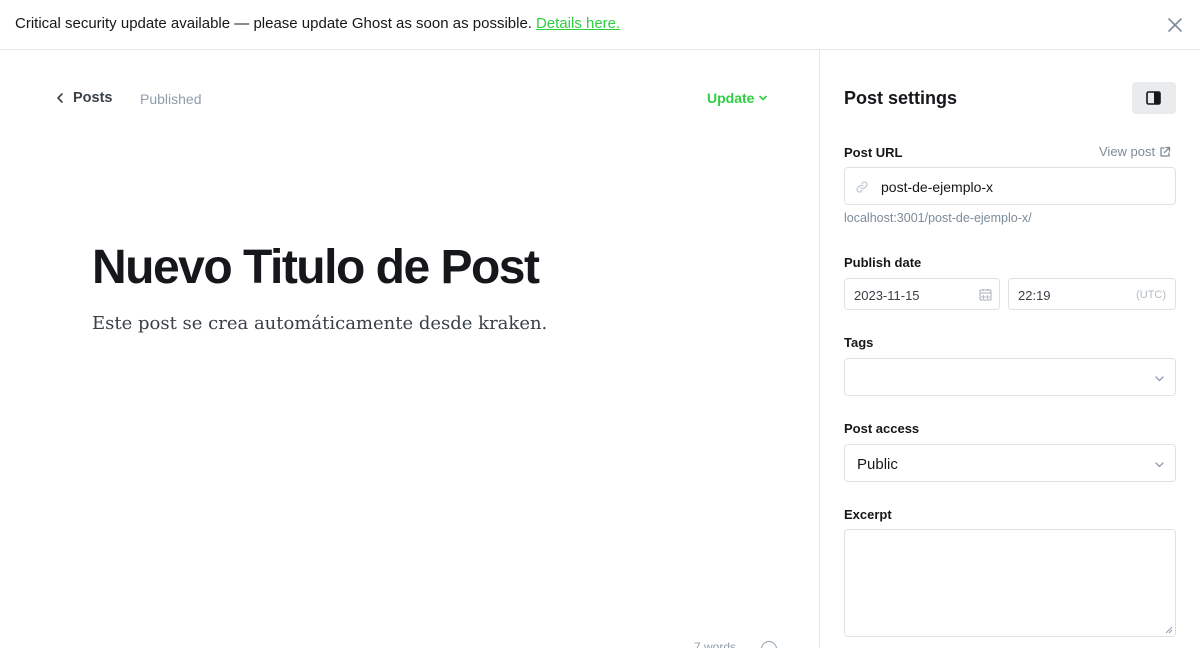 Image resolution: width=1200 pixels, height=648 pixels. I want to click on back-to-posts-link: Posts, so click(83, 98).